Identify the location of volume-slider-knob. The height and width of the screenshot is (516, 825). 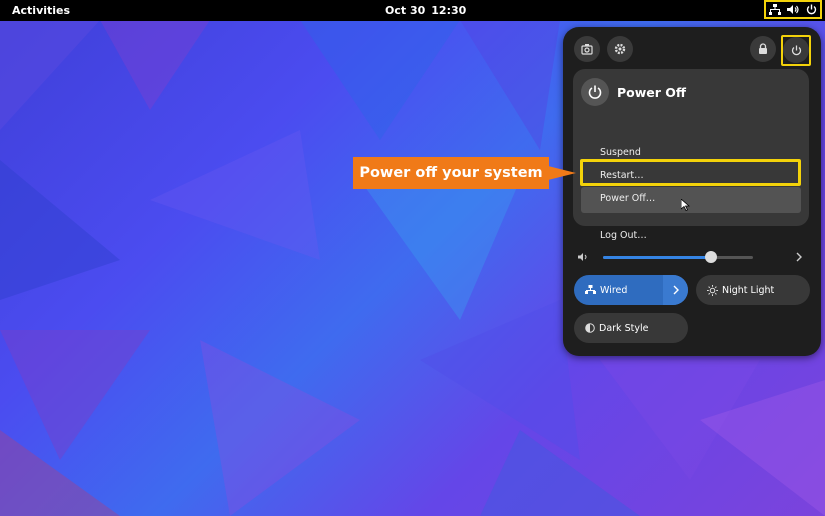
(711, 257).